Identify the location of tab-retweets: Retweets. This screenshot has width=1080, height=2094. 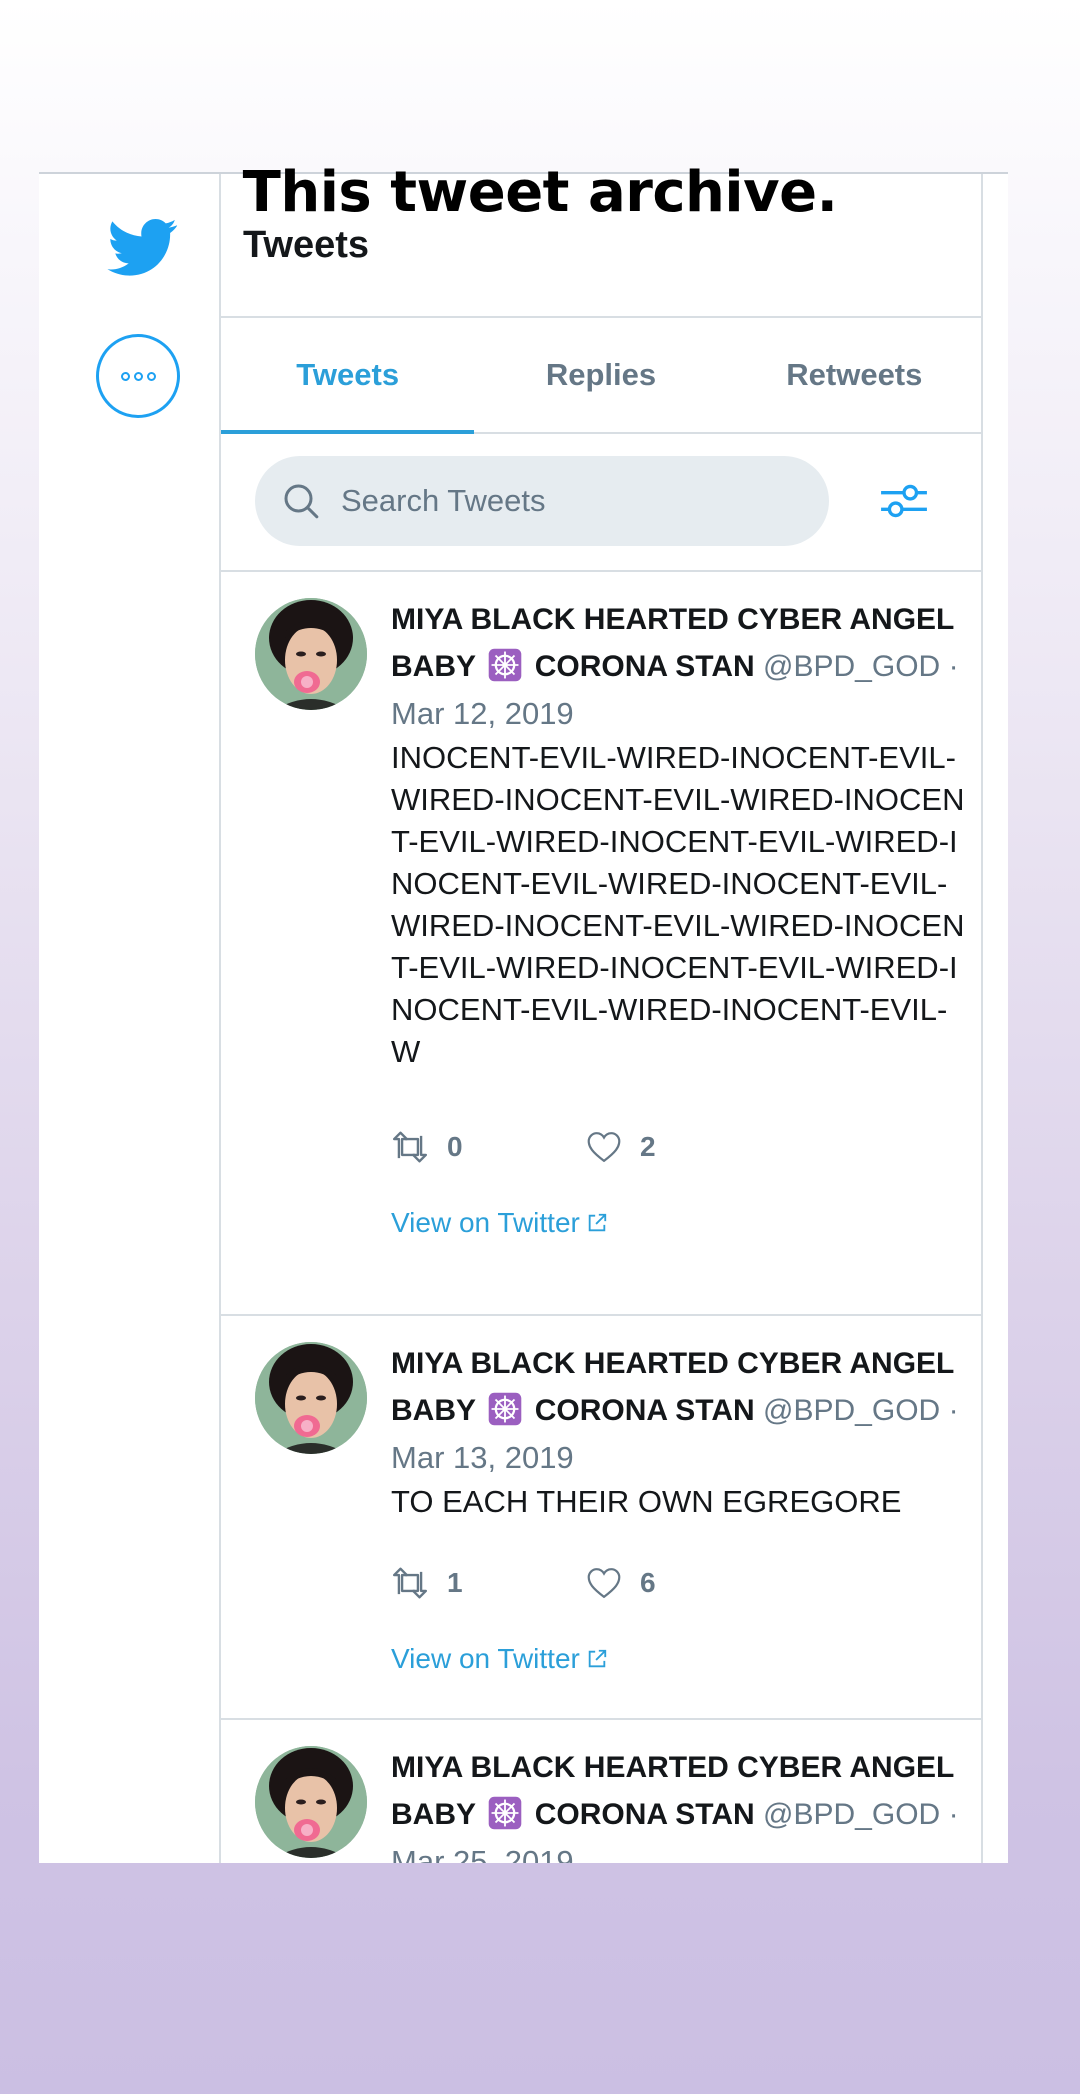
(854, 375).